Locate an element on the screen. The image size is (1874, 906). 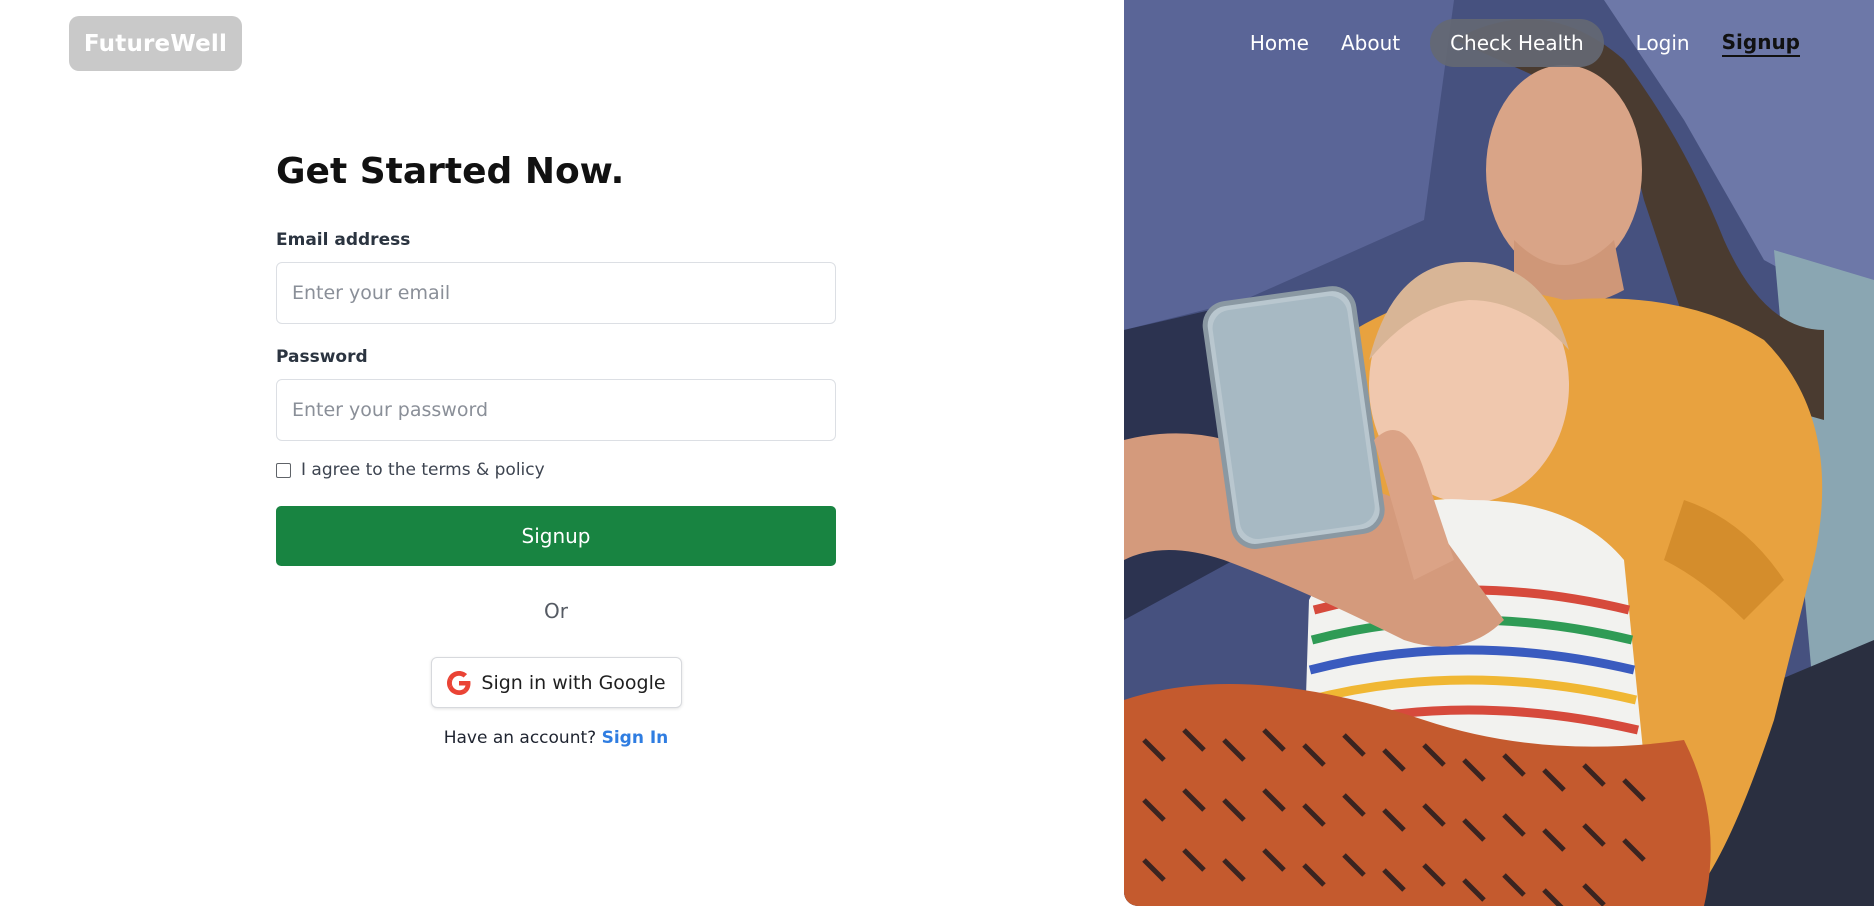
terms-agreement: I agree to the terms & policy is located at coordinates (410, 470).